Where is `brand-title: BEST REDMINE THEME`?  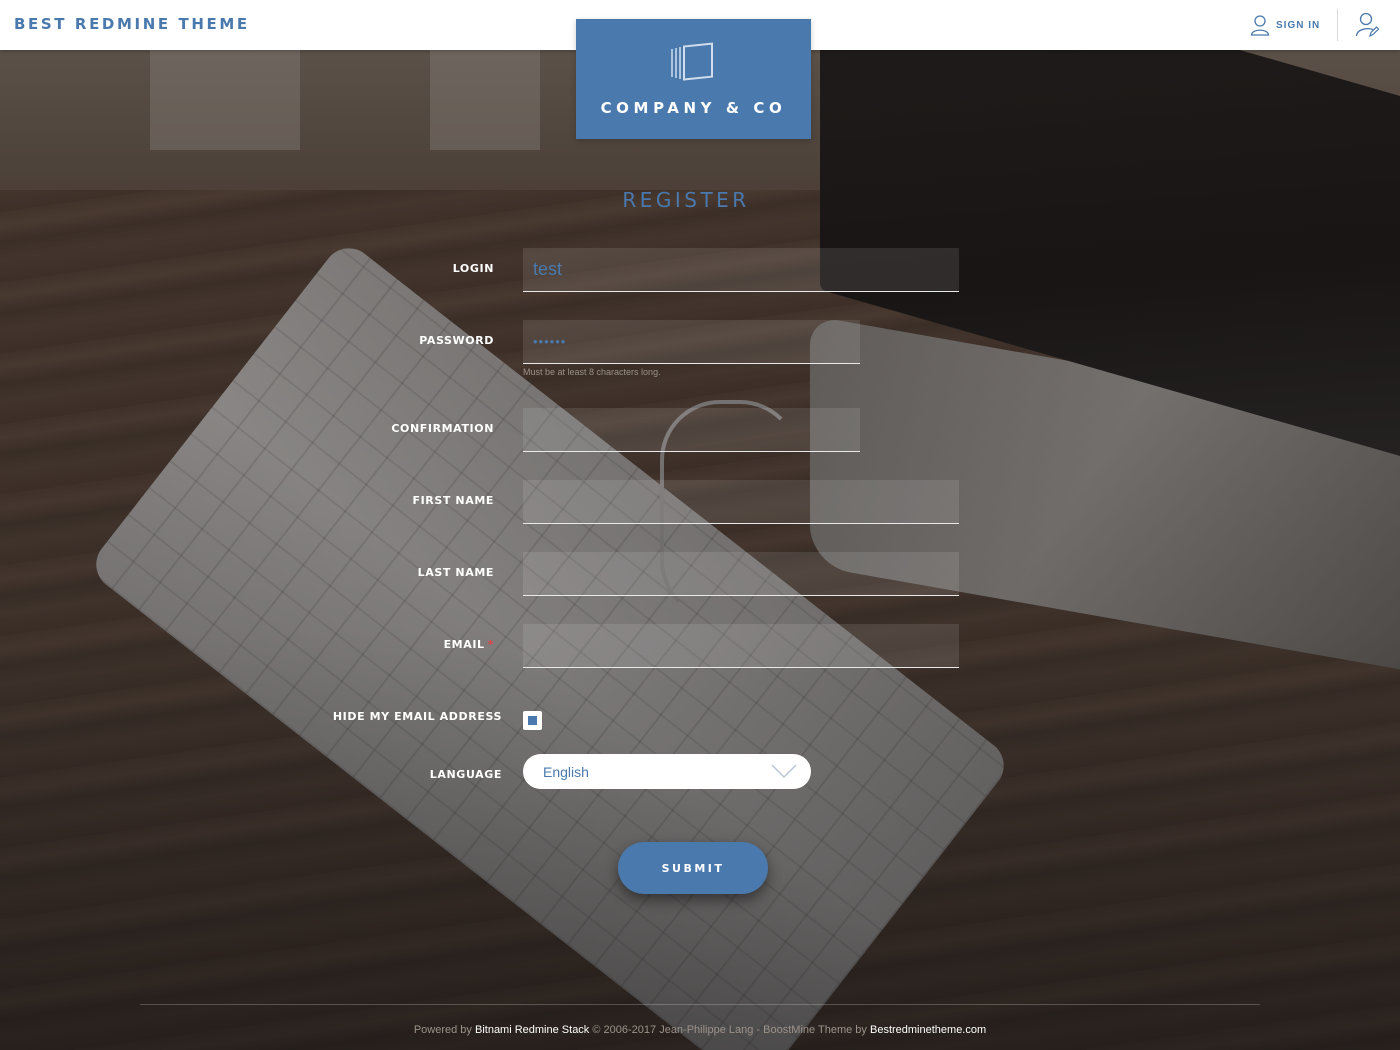
brand-title: BEST REDMINE THEME is located at coordinates (132, 24).